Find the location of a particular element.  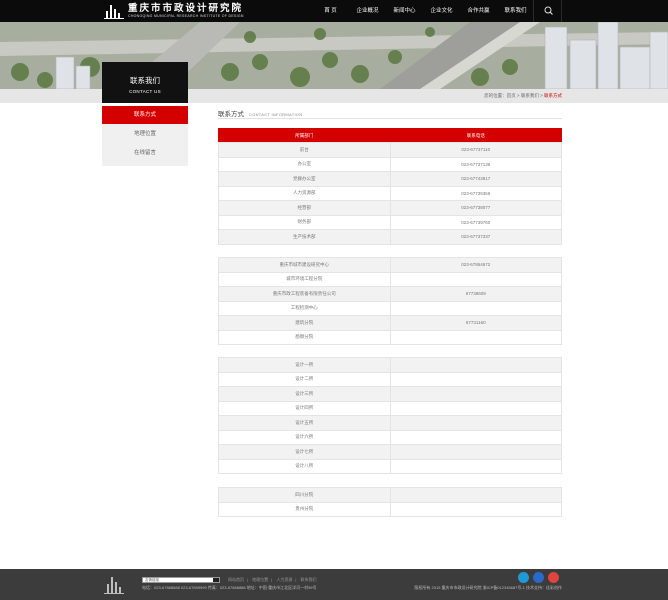

table-row: 贵州分院 is located at coordinates (390, 509).